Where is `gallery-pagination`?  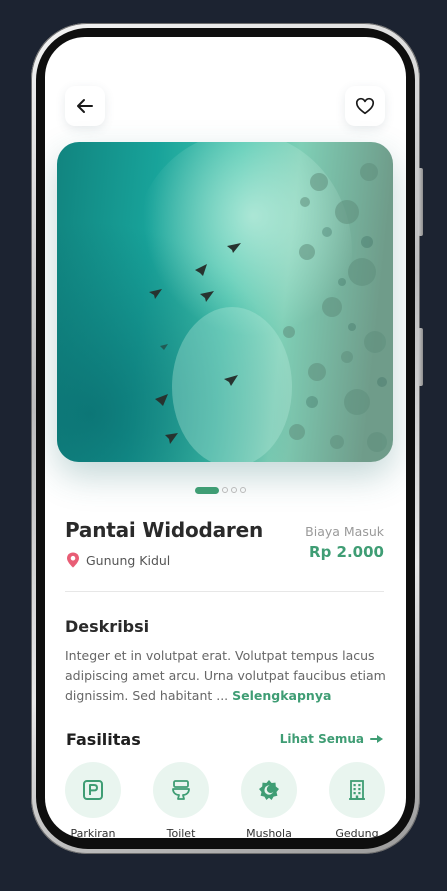 gallery-pagination is located at coordinates (220, 490).